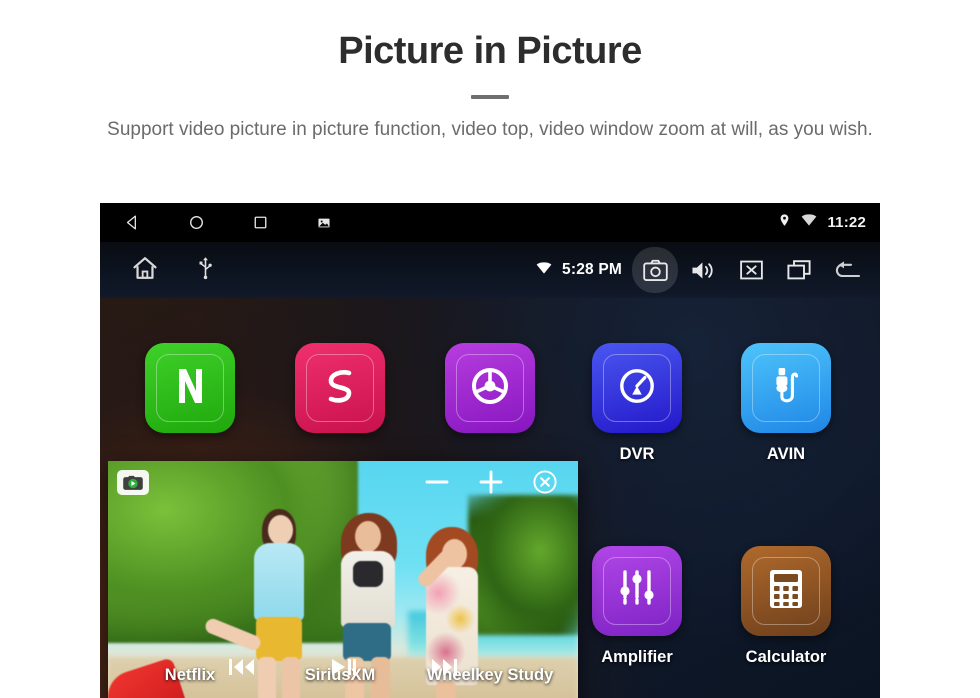 The image size is (980, 698). What do you see at coordinates (324, 222) in the screenshot?
I see `status-screenshot-icon` at bounding box center [324, 222].